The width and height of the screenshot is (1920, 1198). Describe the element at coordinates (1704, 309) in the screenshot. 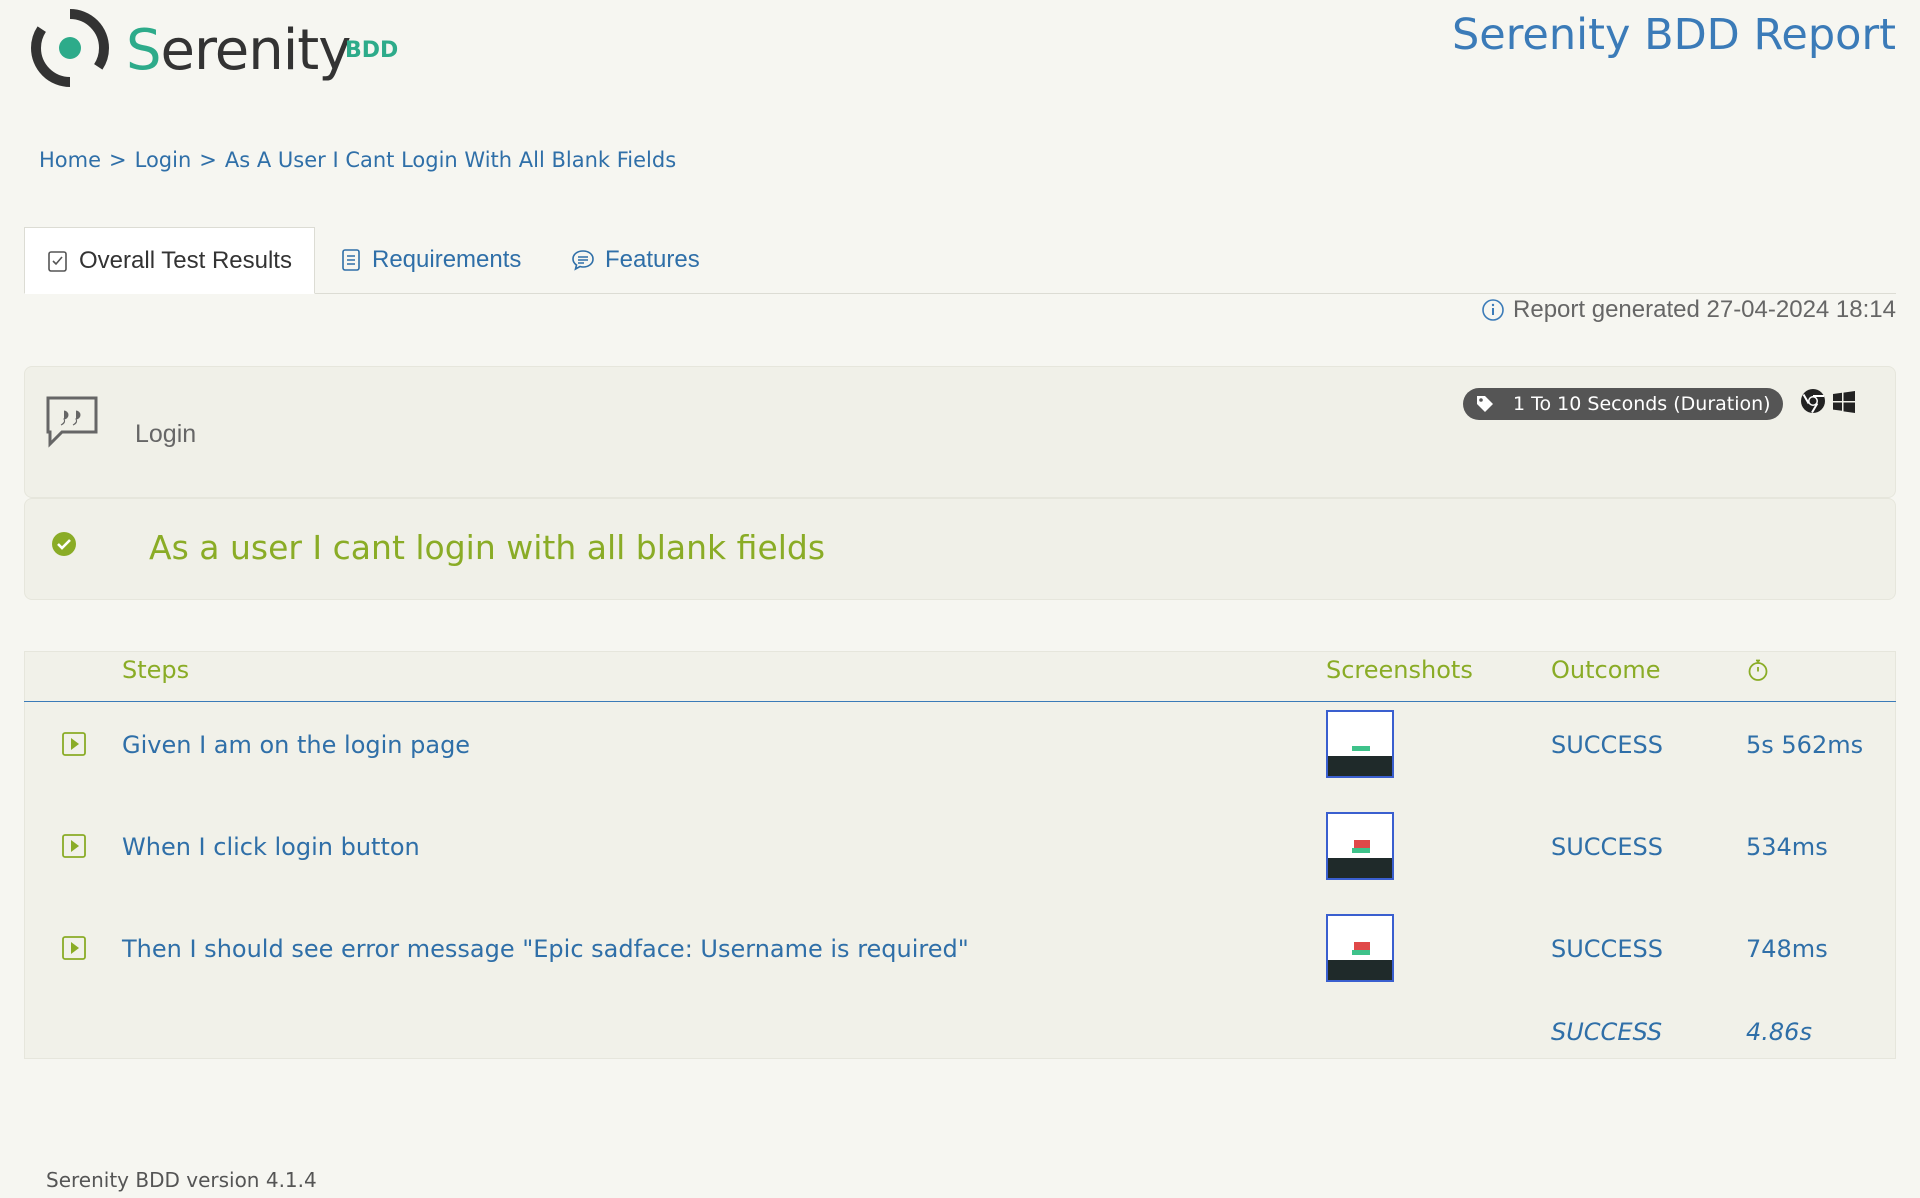

I see `report-generated-text: Report generated 27-04-2024 18:14` at that location.